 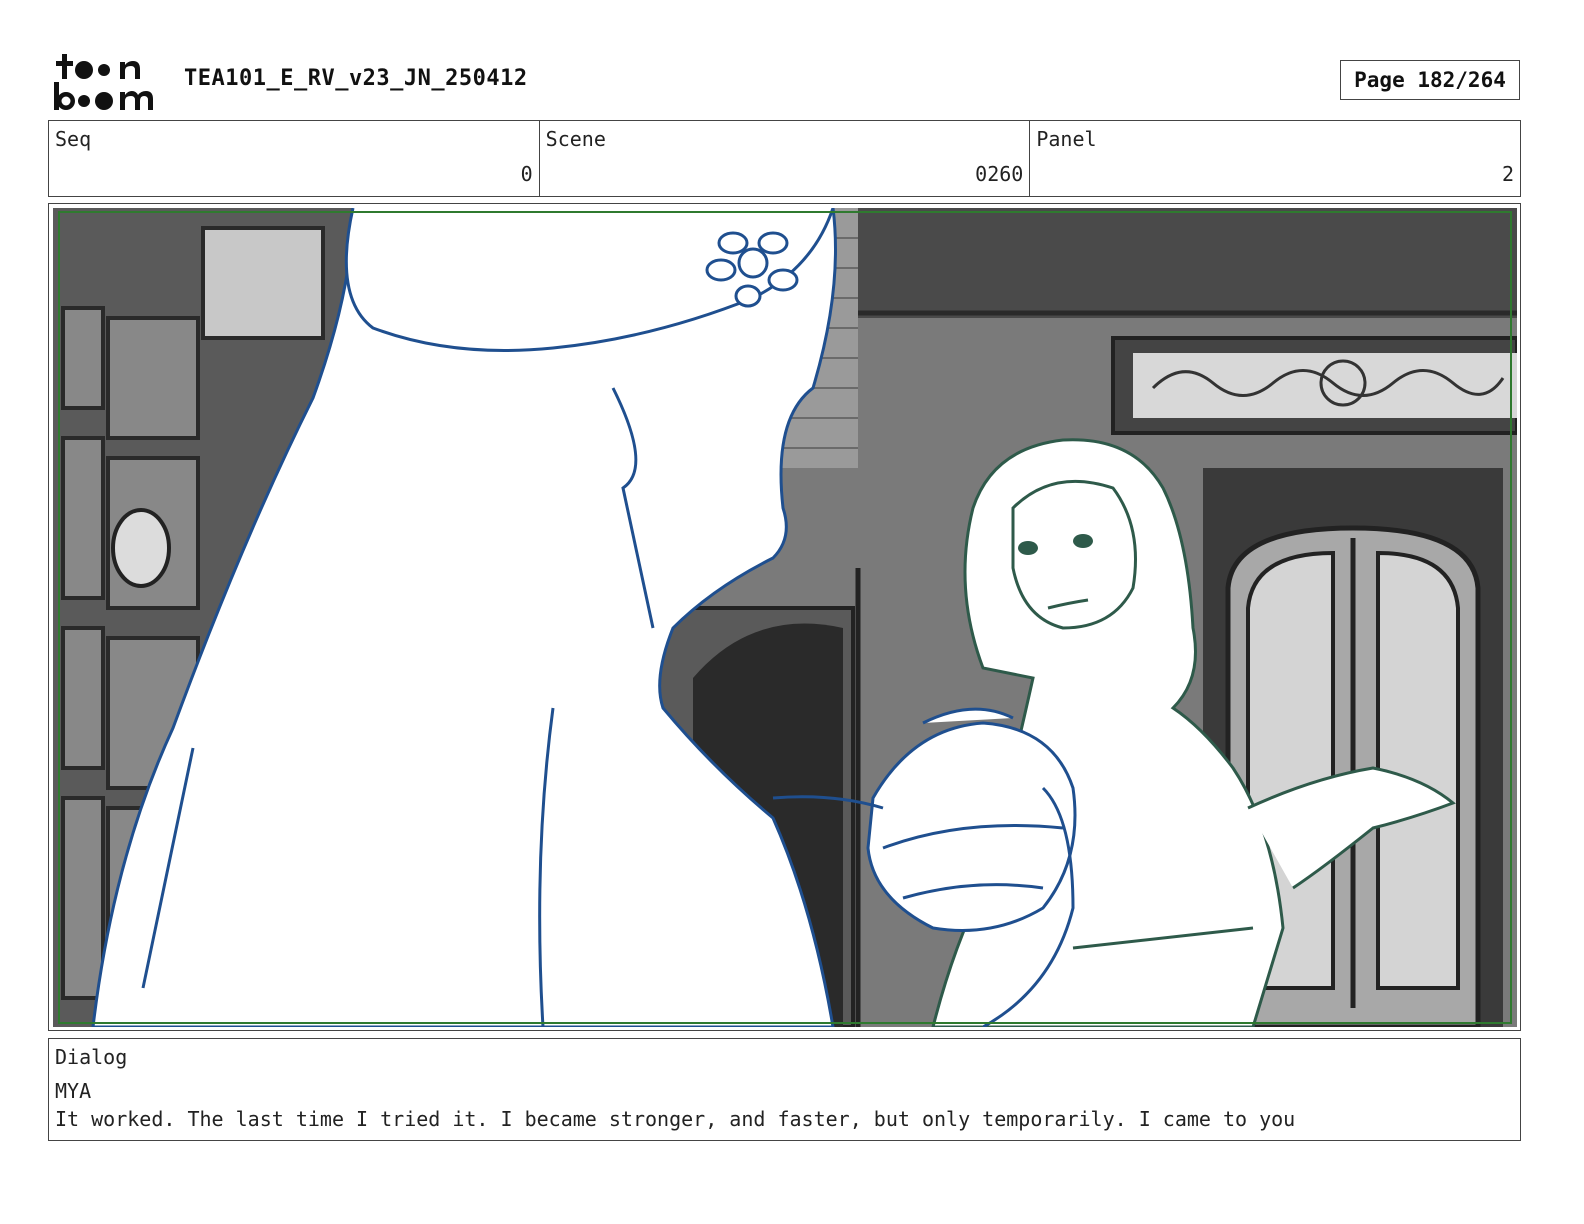 I want to click on scene-value: 0260, so click(x=999, y=174).